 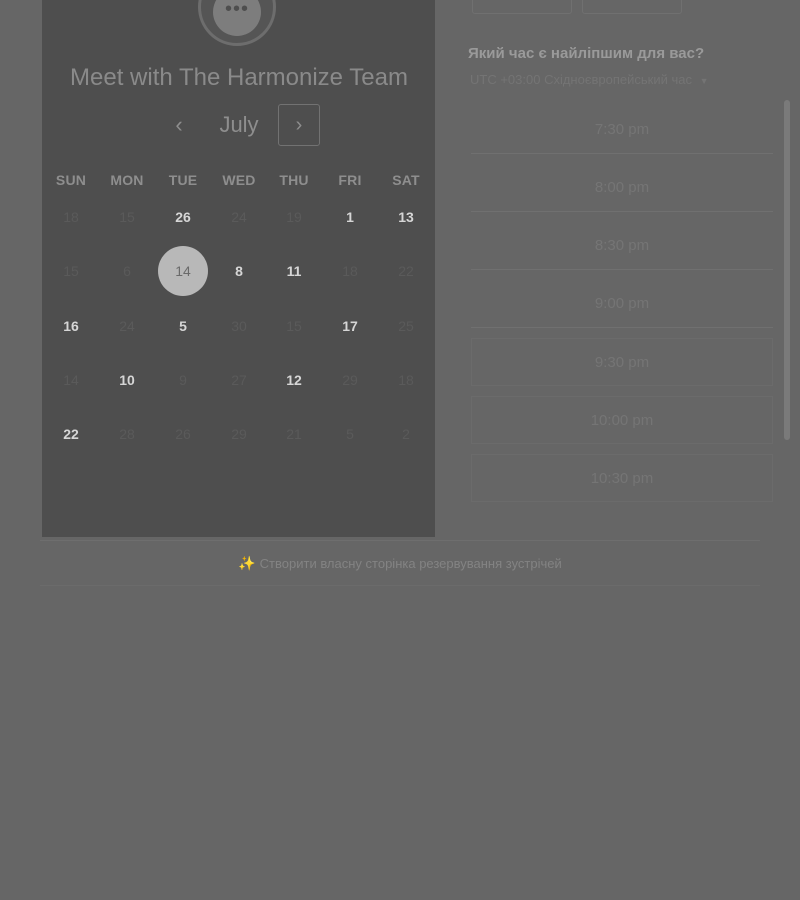 I want to click on available-day-button: 8, so click(x=239, y=271).